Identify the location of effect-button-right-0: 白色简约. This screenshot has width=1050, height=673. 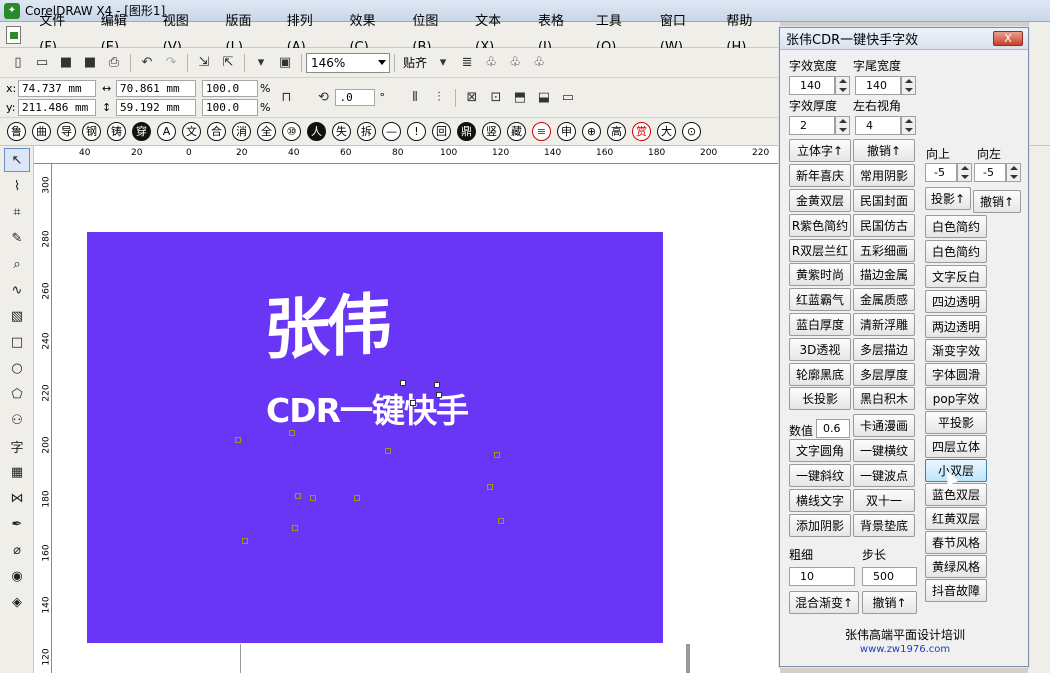
(956, 226).